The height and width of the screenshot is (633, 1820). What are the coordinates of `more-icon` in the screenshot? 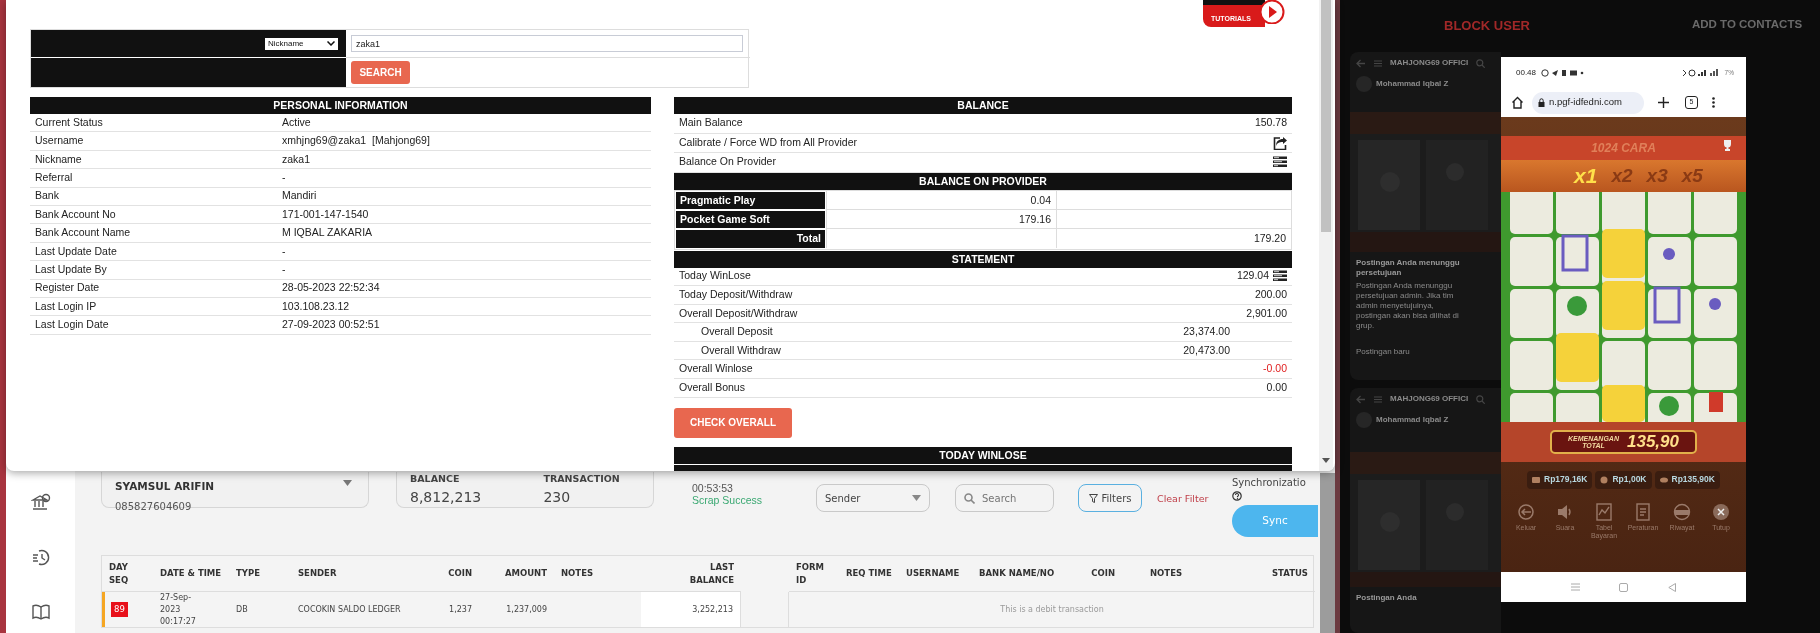 It's located at (1713, 102).